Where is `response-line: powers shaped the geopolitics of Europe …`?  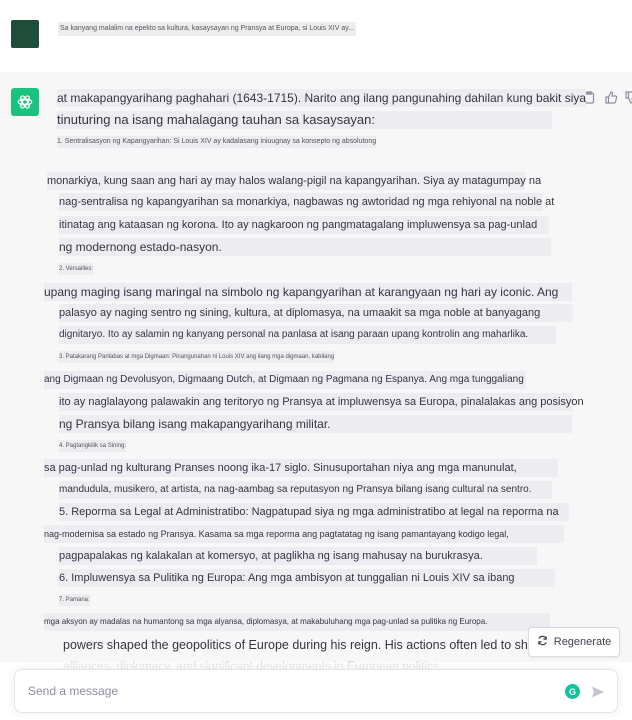 response-line: powers shaped the geopolitics of Europe … is located at coordinates (310, 645).